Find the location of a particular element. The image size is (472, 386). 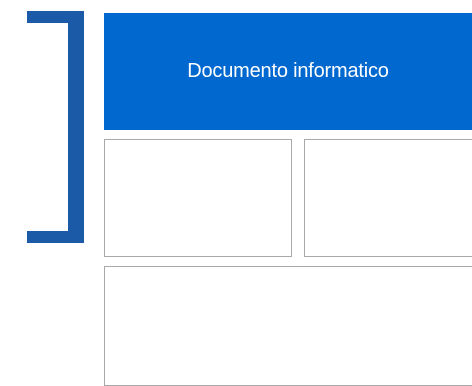

decorative-bracket is located at coordinates (55, 127).